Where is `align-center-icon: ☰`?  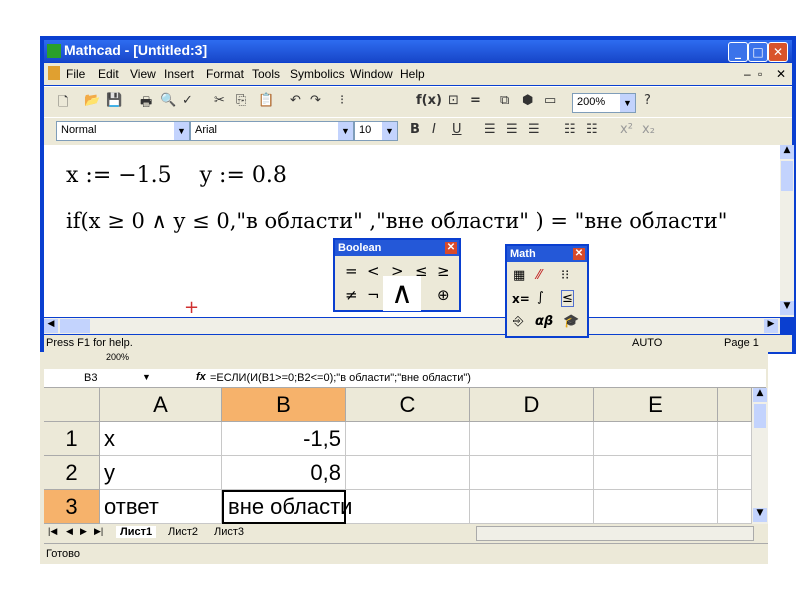 align-center-icon: ☰ is located at coordinates (512, 129).